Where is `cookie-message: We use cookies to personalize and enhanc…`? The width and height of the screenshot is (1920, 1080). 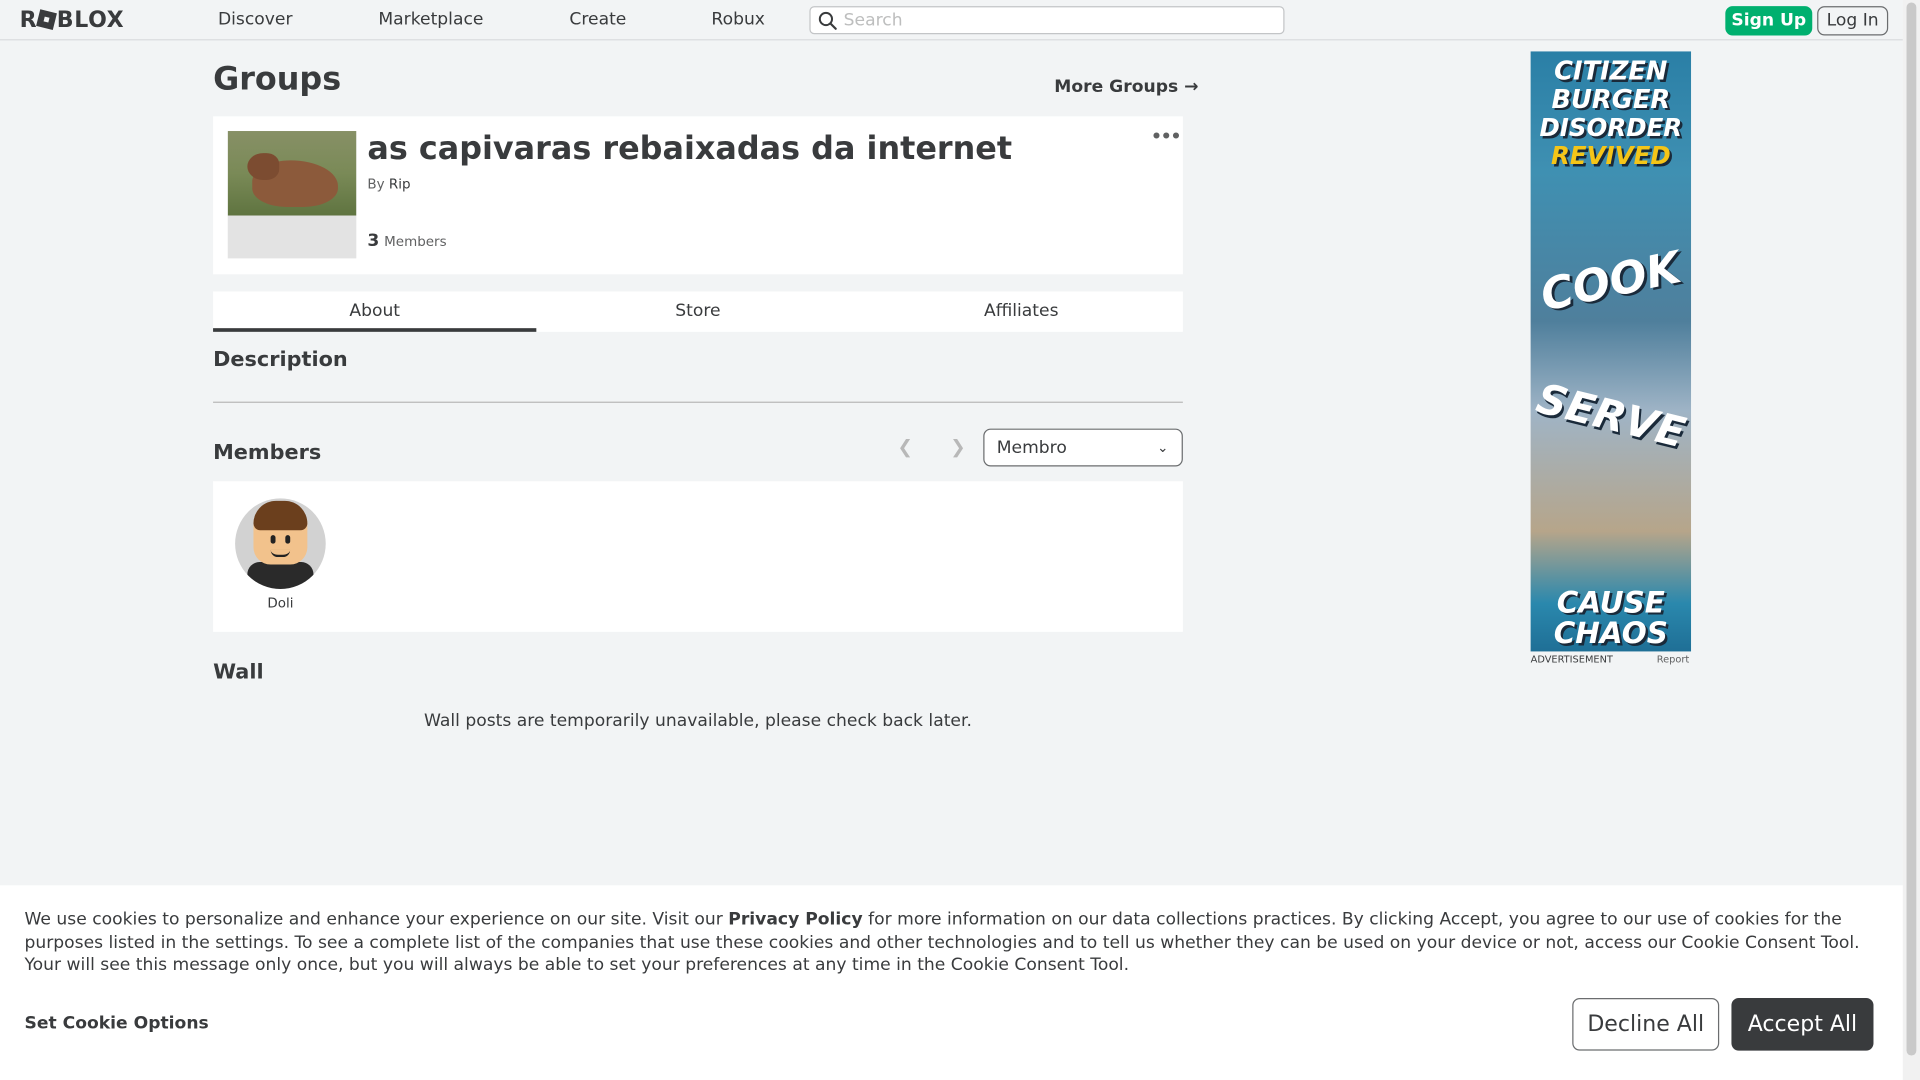
cookie-message: We use cookies to personalize and enhanc… is located at coordinates (954, 943).